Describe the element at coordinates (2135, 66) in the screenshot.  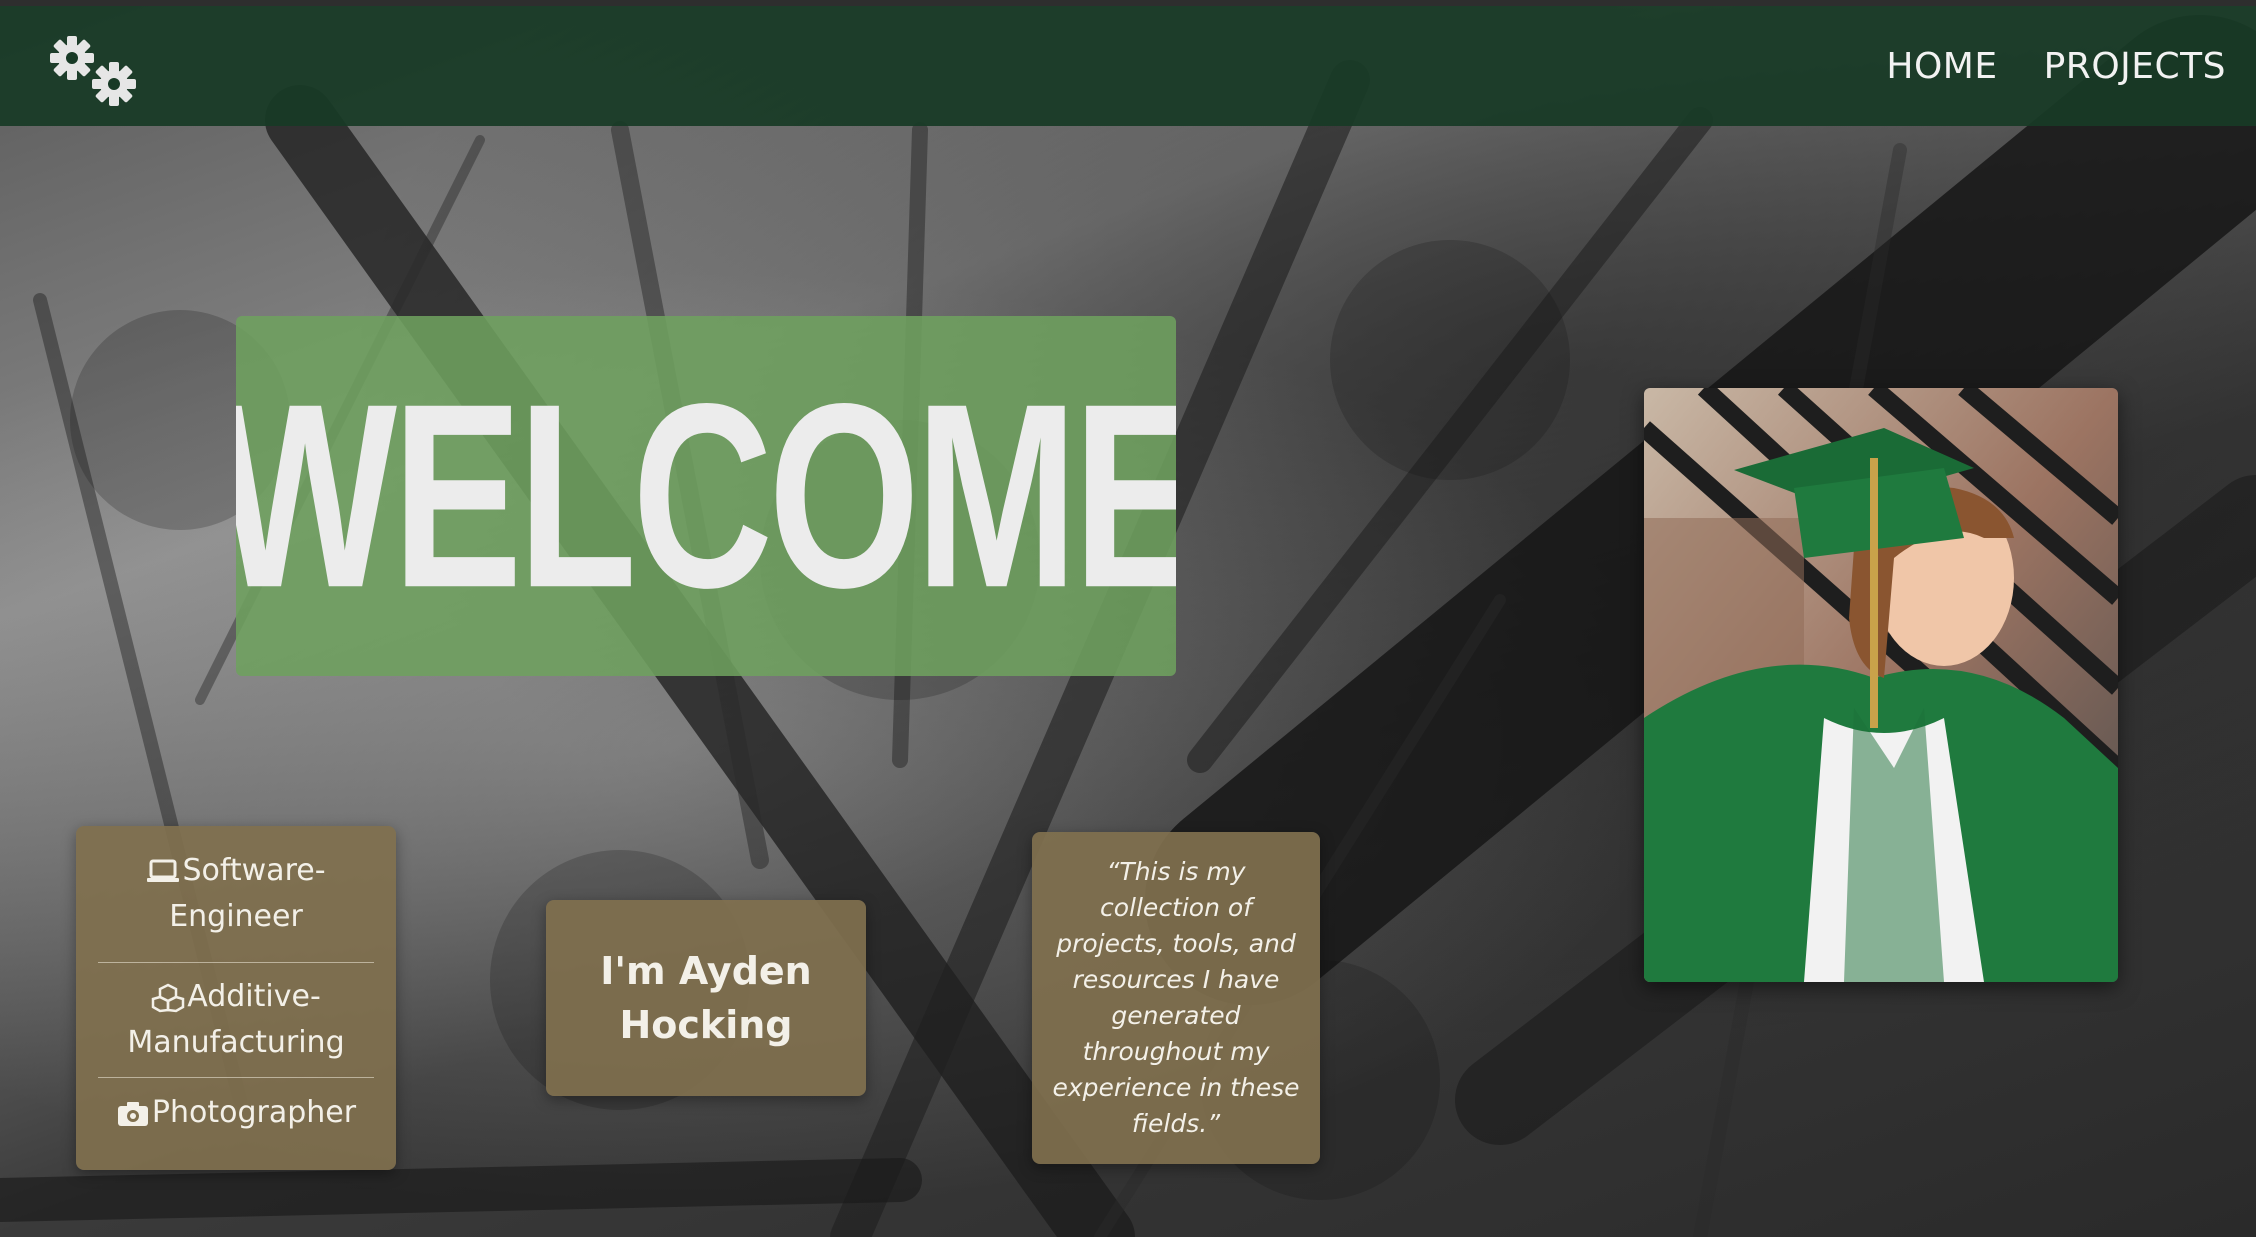
I see `nav-projects-link: PROJECTS` at that location.